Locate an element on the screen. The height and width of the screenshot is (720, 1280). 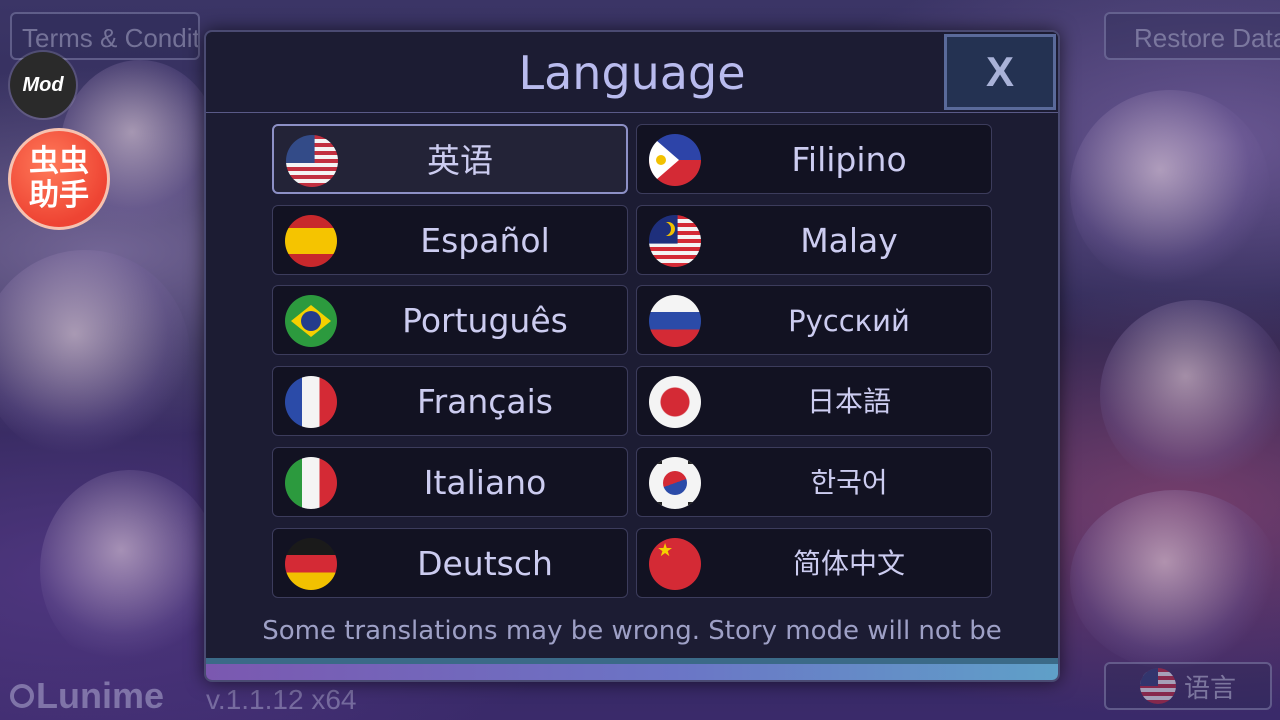
language-option-english: 英语 is located at coordinates (450, 159).